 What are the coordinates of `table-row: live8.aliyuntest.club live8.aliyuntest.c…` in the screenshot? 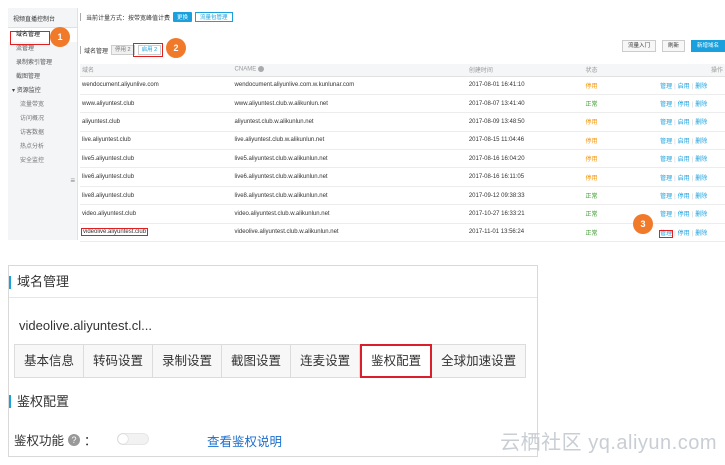 It's located at (402, 196).